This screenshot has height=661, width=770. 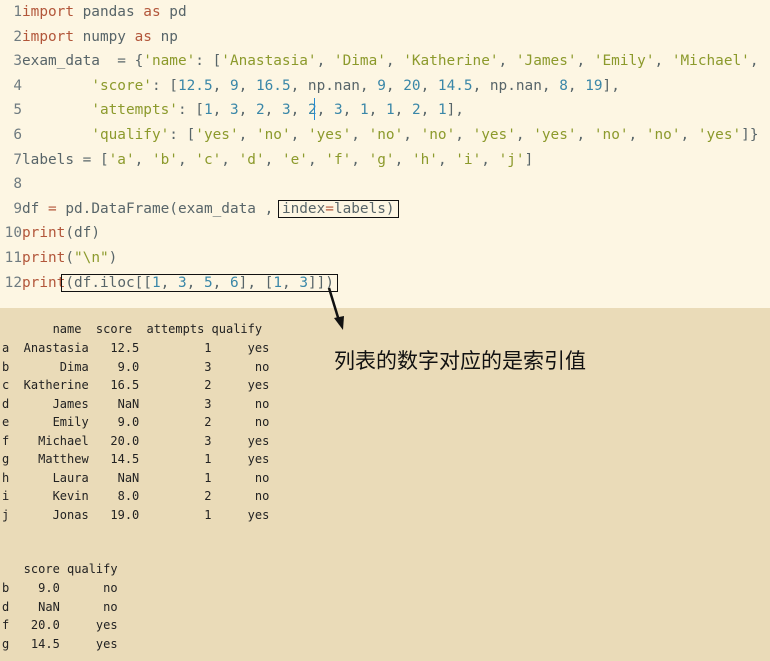 I want to click on code-token: 'b', so click(x=164, y=159).